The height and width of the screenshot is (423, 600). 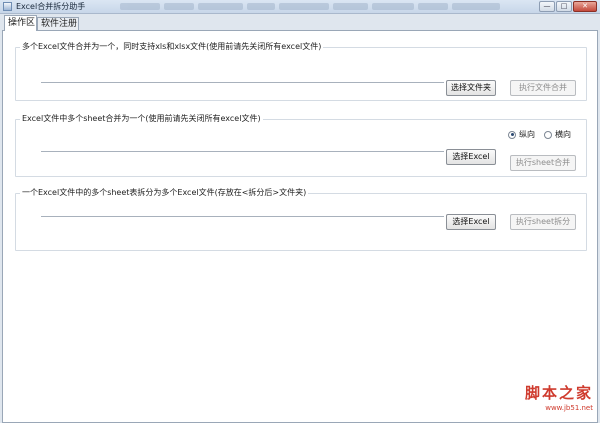 What do you see at coordinates (325, 6) in the screenshot?
I see `background-taskbar-ghost` at bounding box center [325, 6].